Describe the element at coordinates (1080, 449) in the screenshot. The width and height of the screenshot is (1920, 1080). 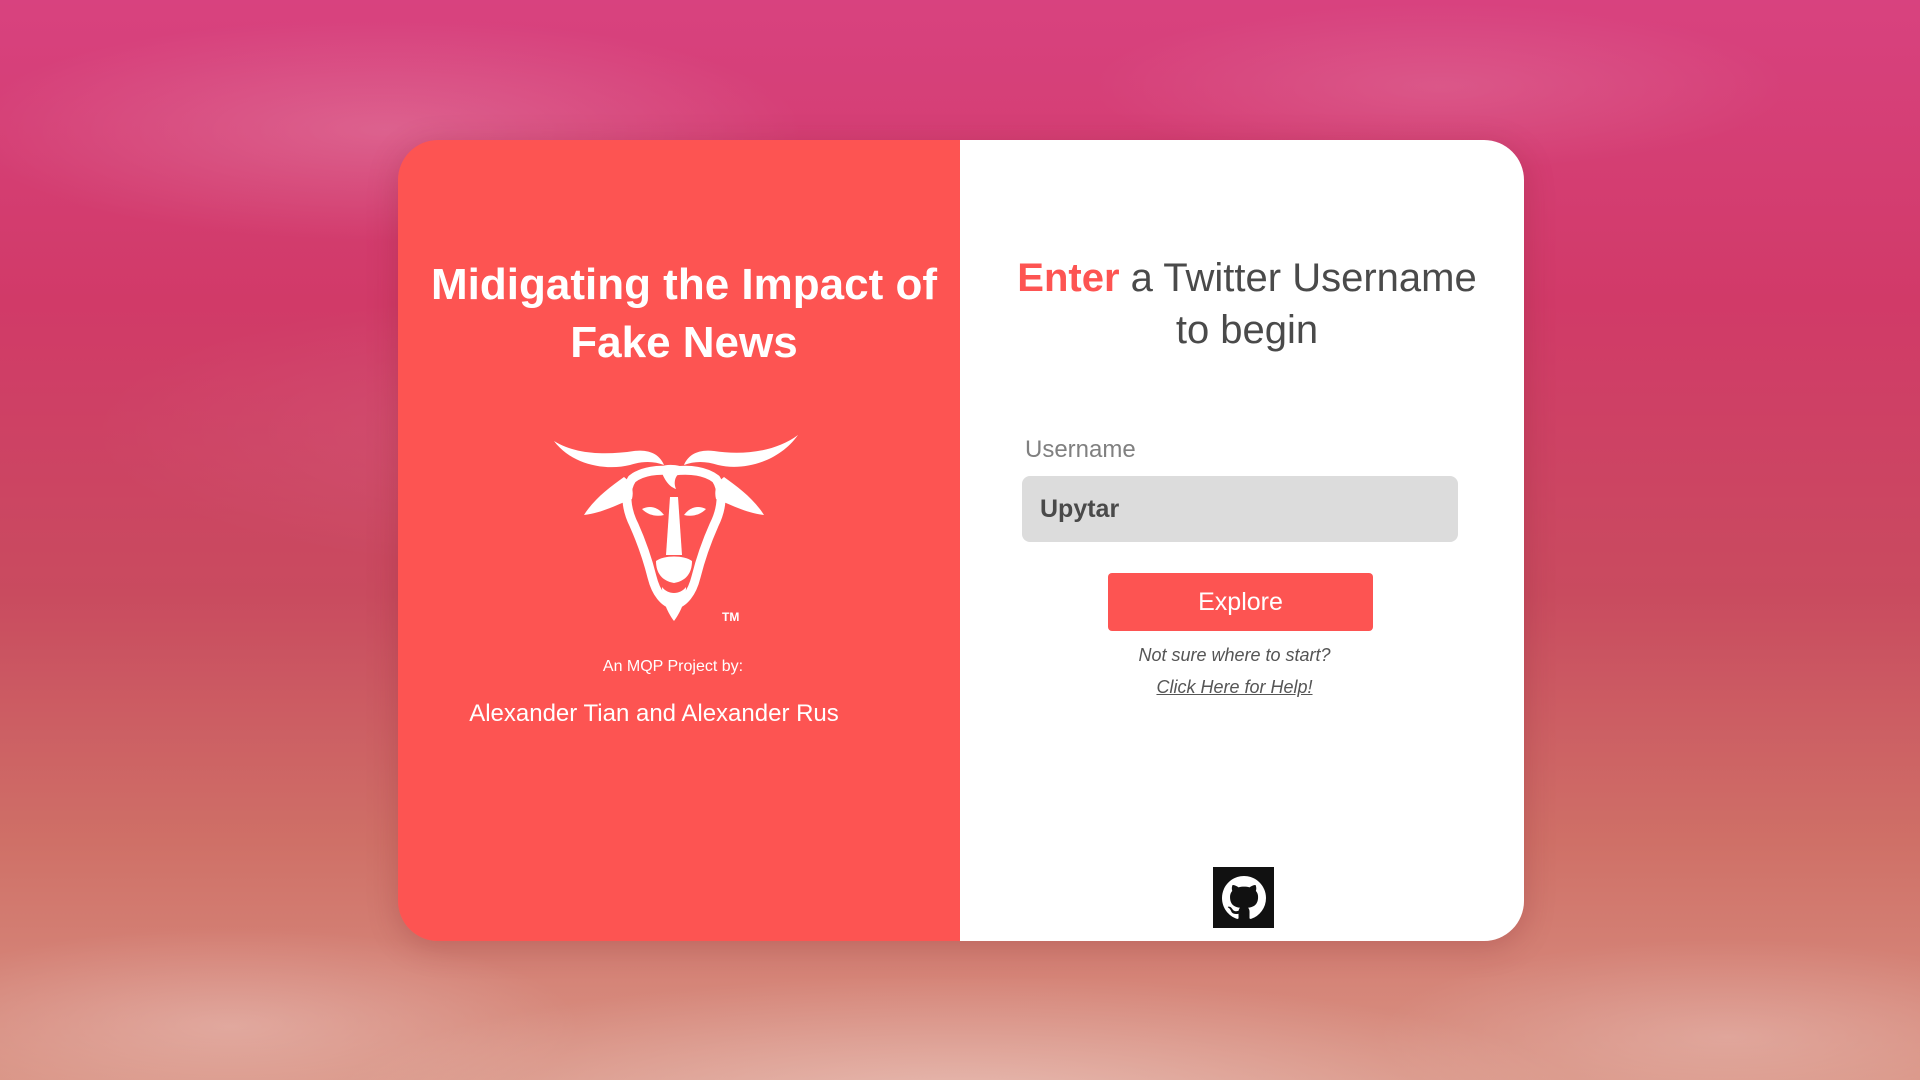
I see `username-label: Username` at that location.